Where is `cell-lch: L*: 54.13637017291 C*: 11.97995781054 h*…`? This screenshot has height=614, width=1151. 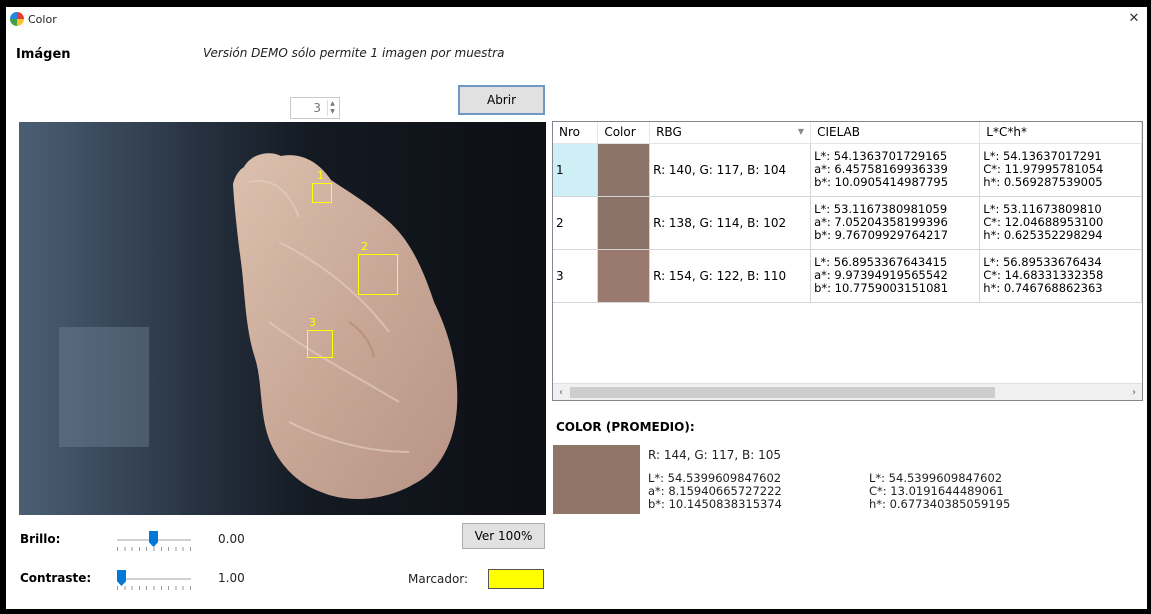 cell-lch: L*: 54.13637017291 C*: 11.97995781054 h*… is located at coordinates (1060, 170).